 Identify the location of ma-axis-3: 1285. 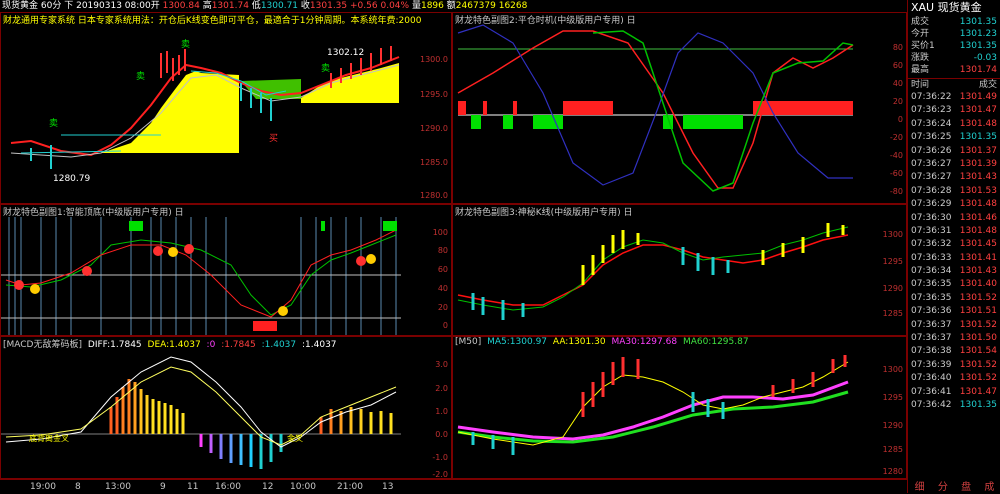
(892, 449).